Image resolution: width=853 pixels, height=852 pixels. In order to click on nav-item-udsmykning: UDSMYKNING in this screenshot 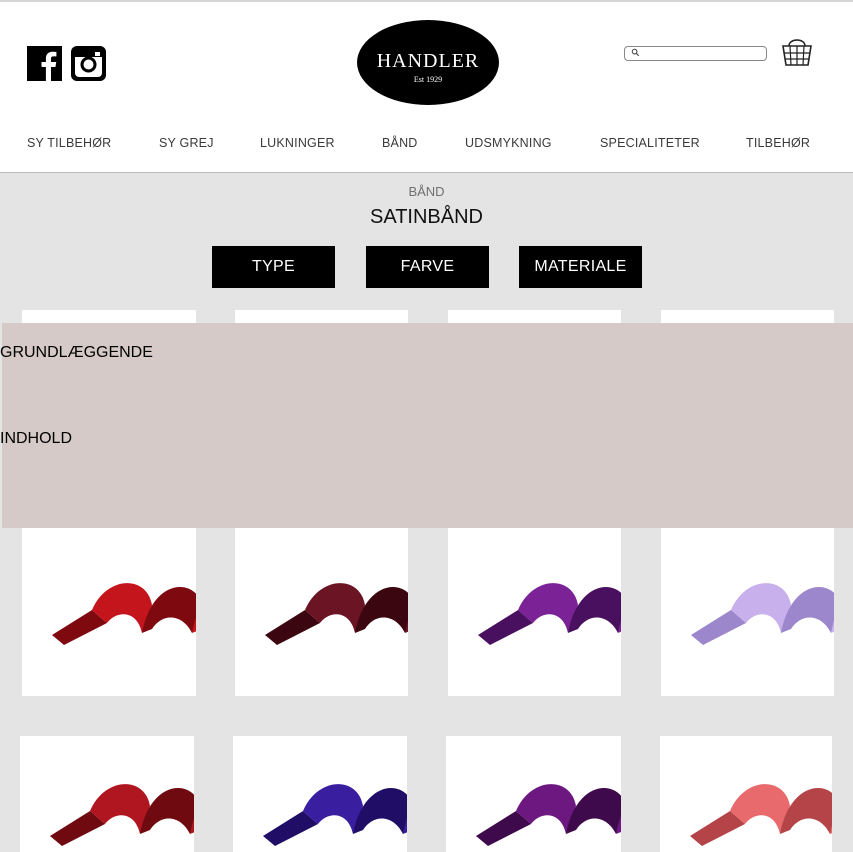, I will do `click(508, 143)`.